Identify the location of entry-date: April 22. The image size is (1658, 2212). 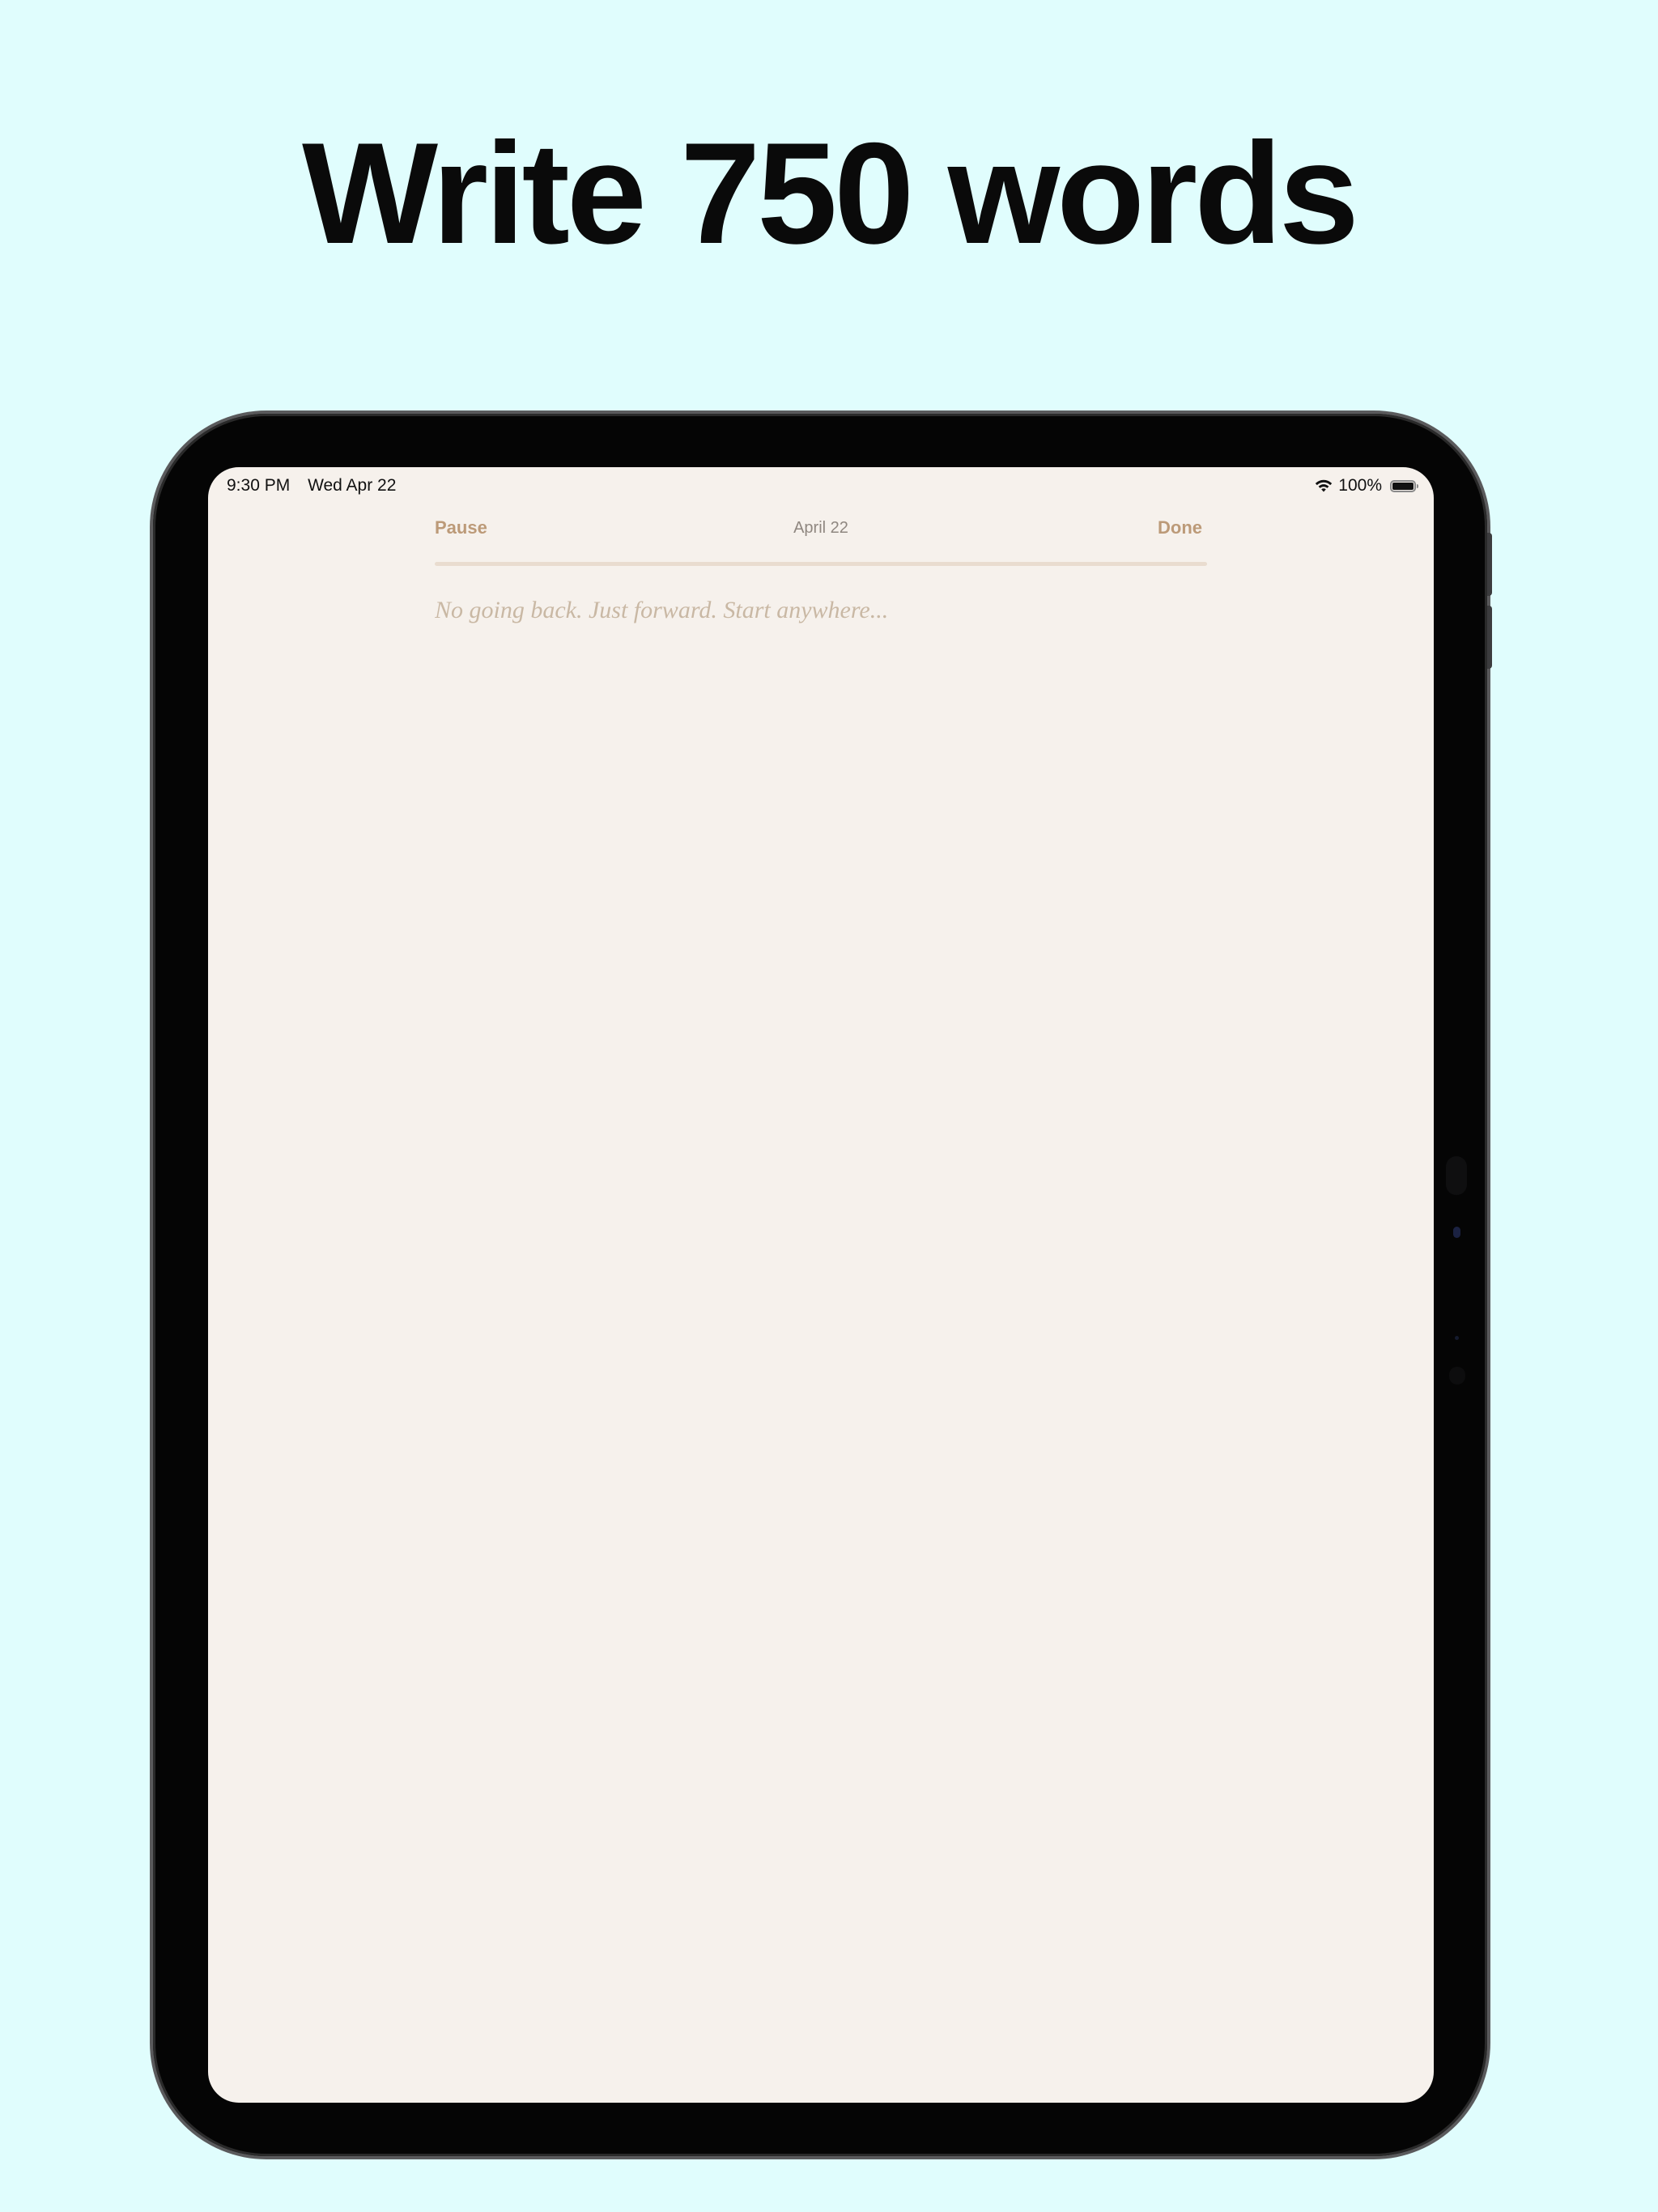
(820, 528).